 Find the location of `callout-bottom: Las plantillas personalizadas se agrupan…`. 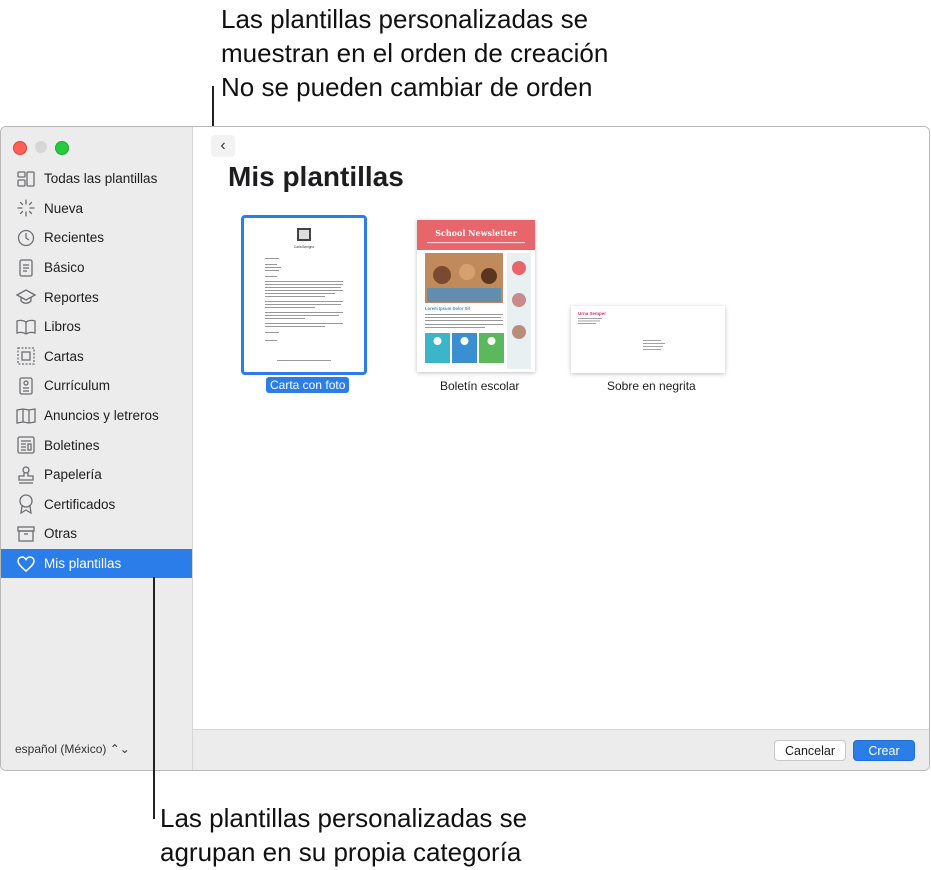

callout-bottom: Las plantillas personalizadas se agrupan… is located at coordinates (510, 835).